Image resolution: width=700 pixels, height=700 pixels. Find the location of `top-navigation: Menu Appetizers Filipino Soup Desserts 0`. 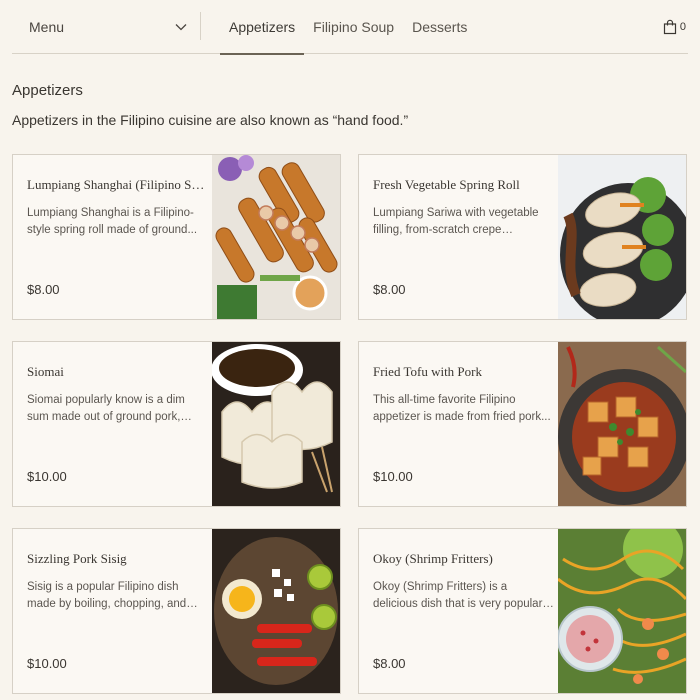

top-navigation: Menu Appetizers Filipino Soup Desserts 0 is located at coordinates (350, 27).